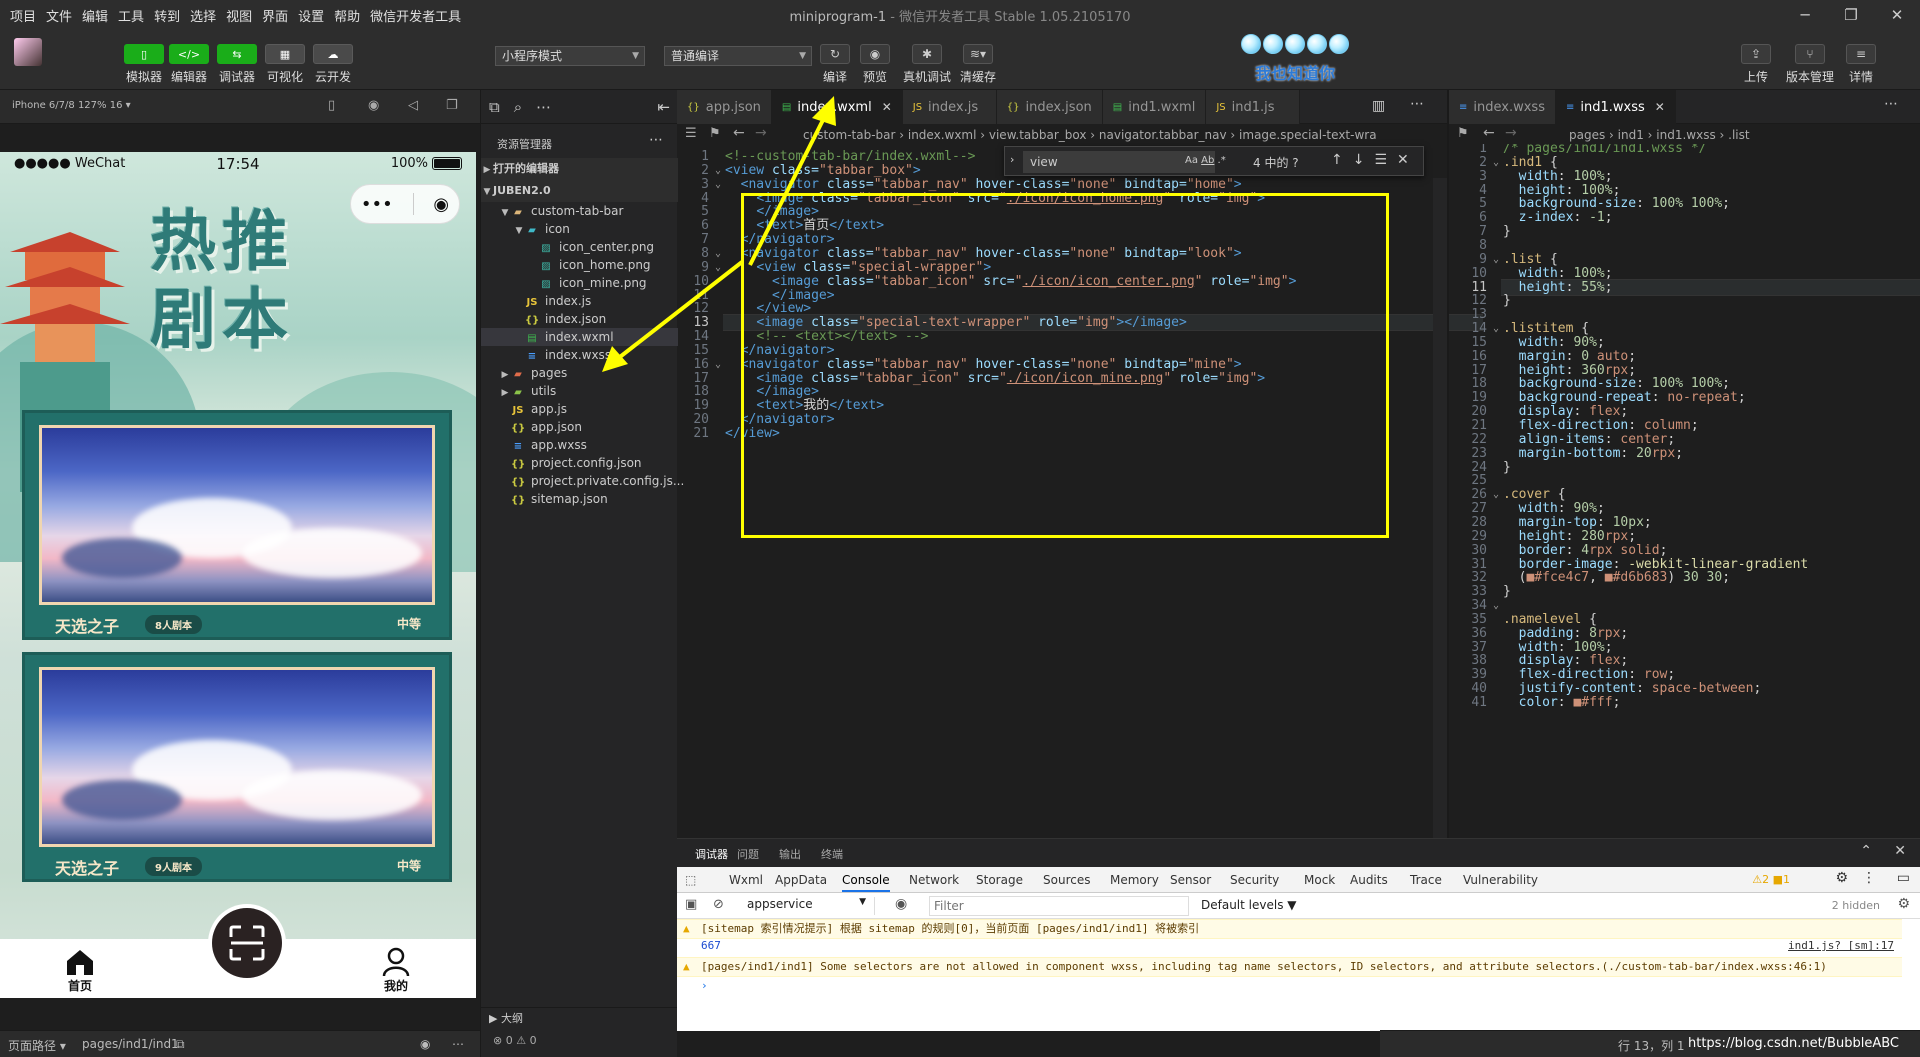 This screenshot has height=1057, width=1920. I want to click on devtools-tab-wxml: Wxml, so click(746, 880).